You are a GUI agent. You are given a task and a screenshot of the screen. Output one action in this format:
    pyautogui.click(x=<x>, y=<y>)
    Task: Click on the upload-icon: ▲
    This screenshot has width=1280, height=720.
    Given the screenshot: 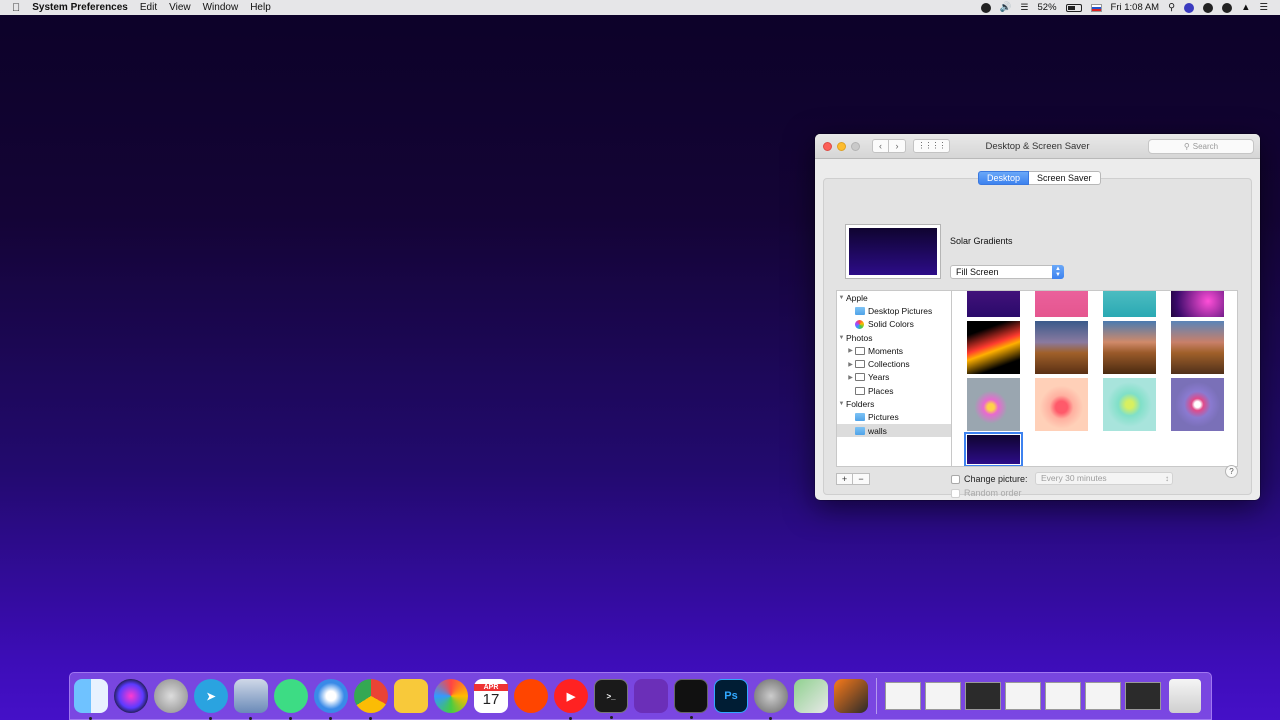 What is the action you would take?
    pyautogui.click(x=1245, y=7)
    